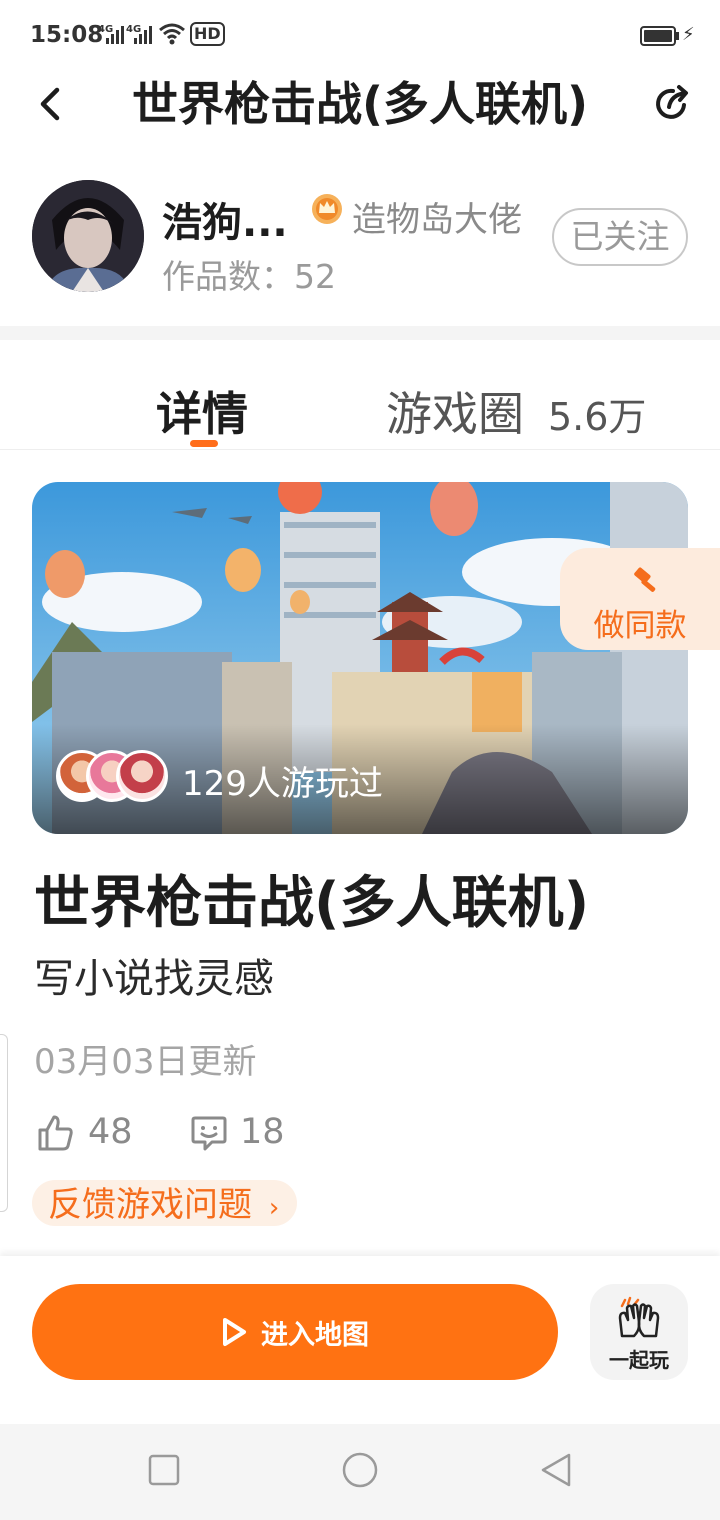  I want to click on home-icon, so click(360, 1472).